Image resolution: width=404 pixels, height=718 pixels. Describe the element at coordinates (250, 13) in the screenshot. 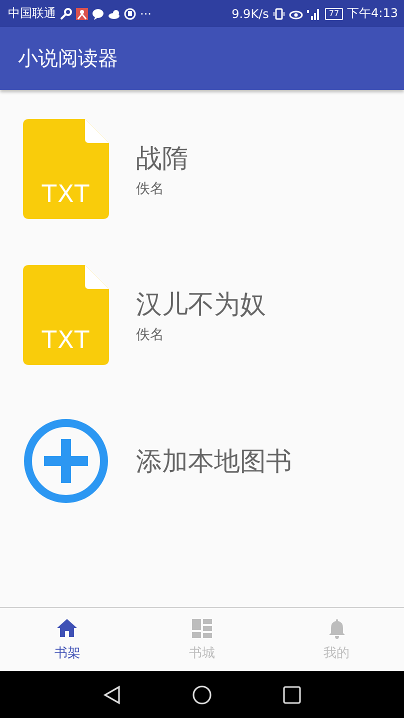

I see `network-speed: 9.9K/s` at that location.